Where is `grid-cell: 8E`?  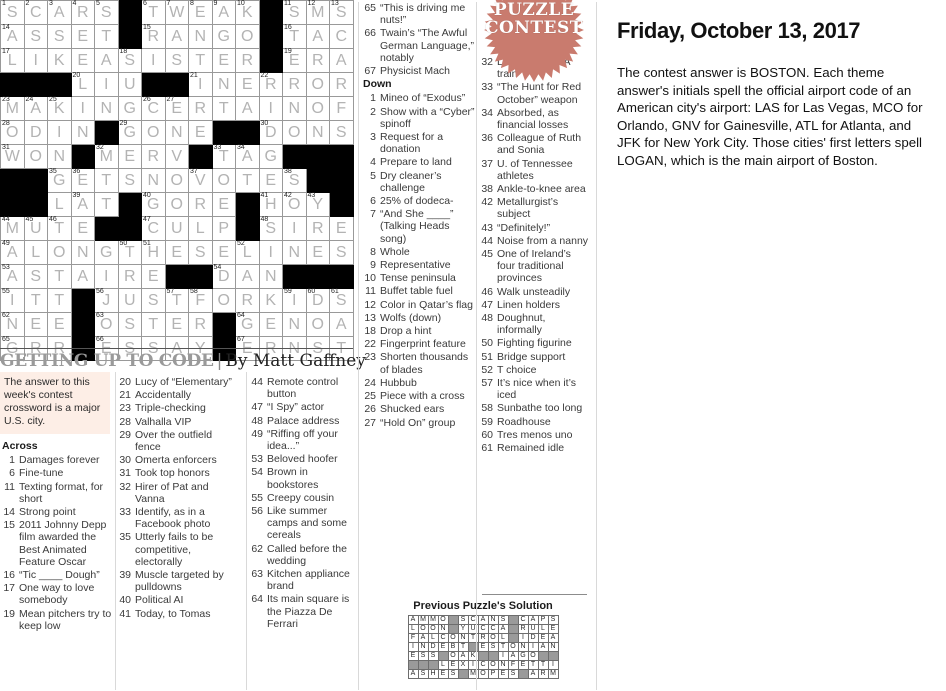 grid-cell: 8E is located at coordinates (200, 12).